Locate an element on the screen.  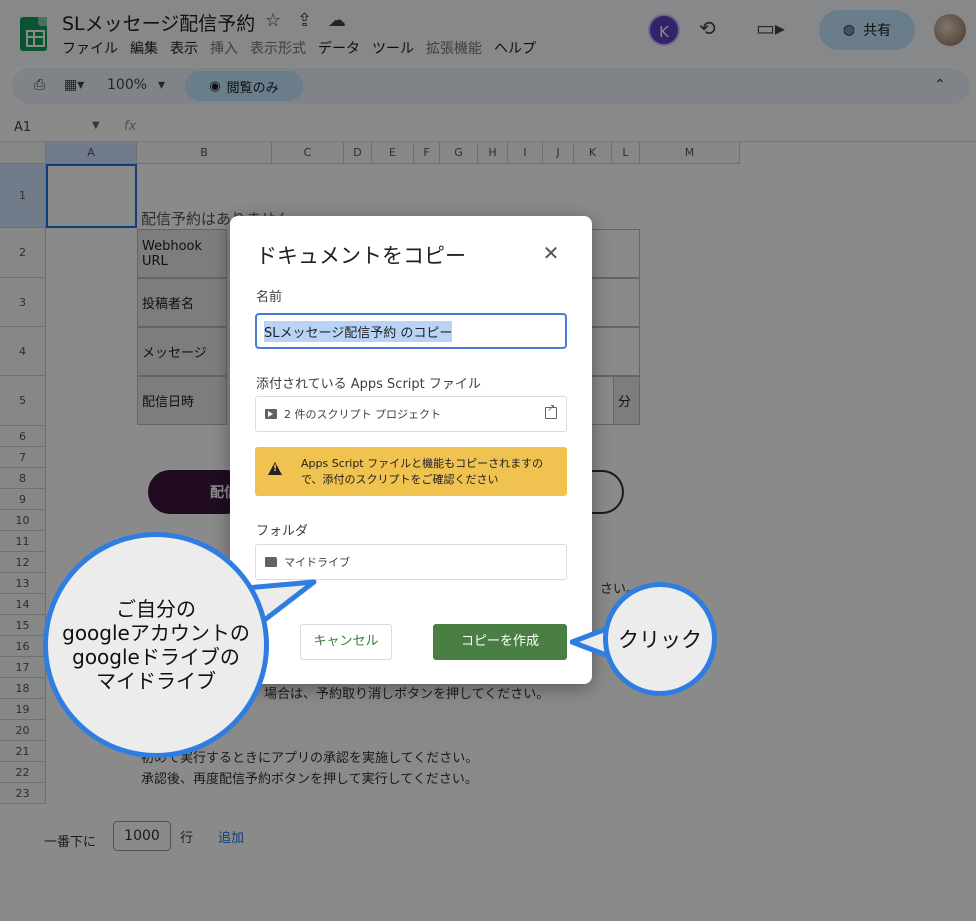
left-callout: ご自分の googleアカウントの googleドライブの マイドライブ is located at coordinates (156, 645).